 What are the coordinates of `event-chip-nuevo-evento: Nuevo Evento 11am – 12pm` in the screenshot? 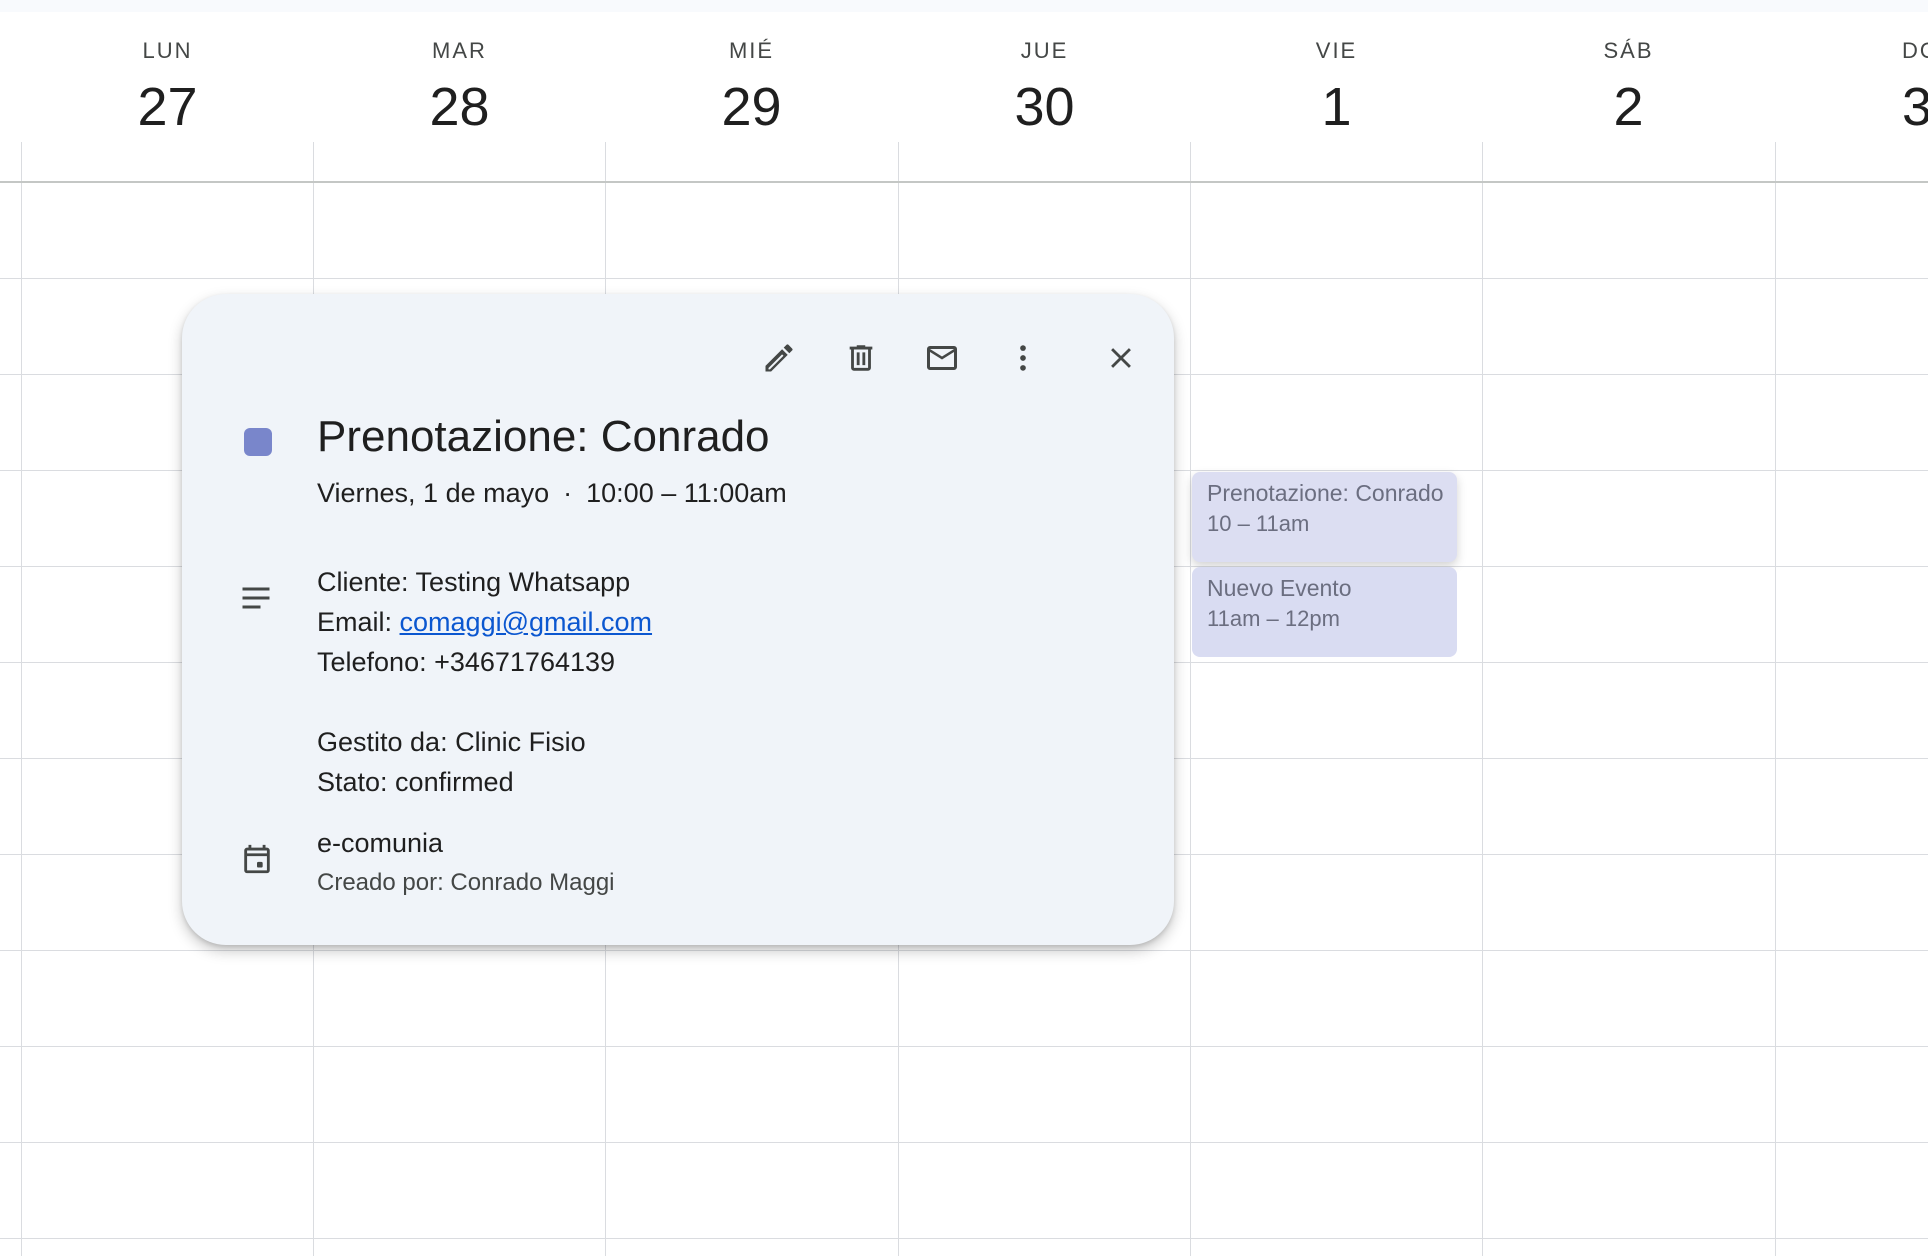 It's located at (1324, 612).